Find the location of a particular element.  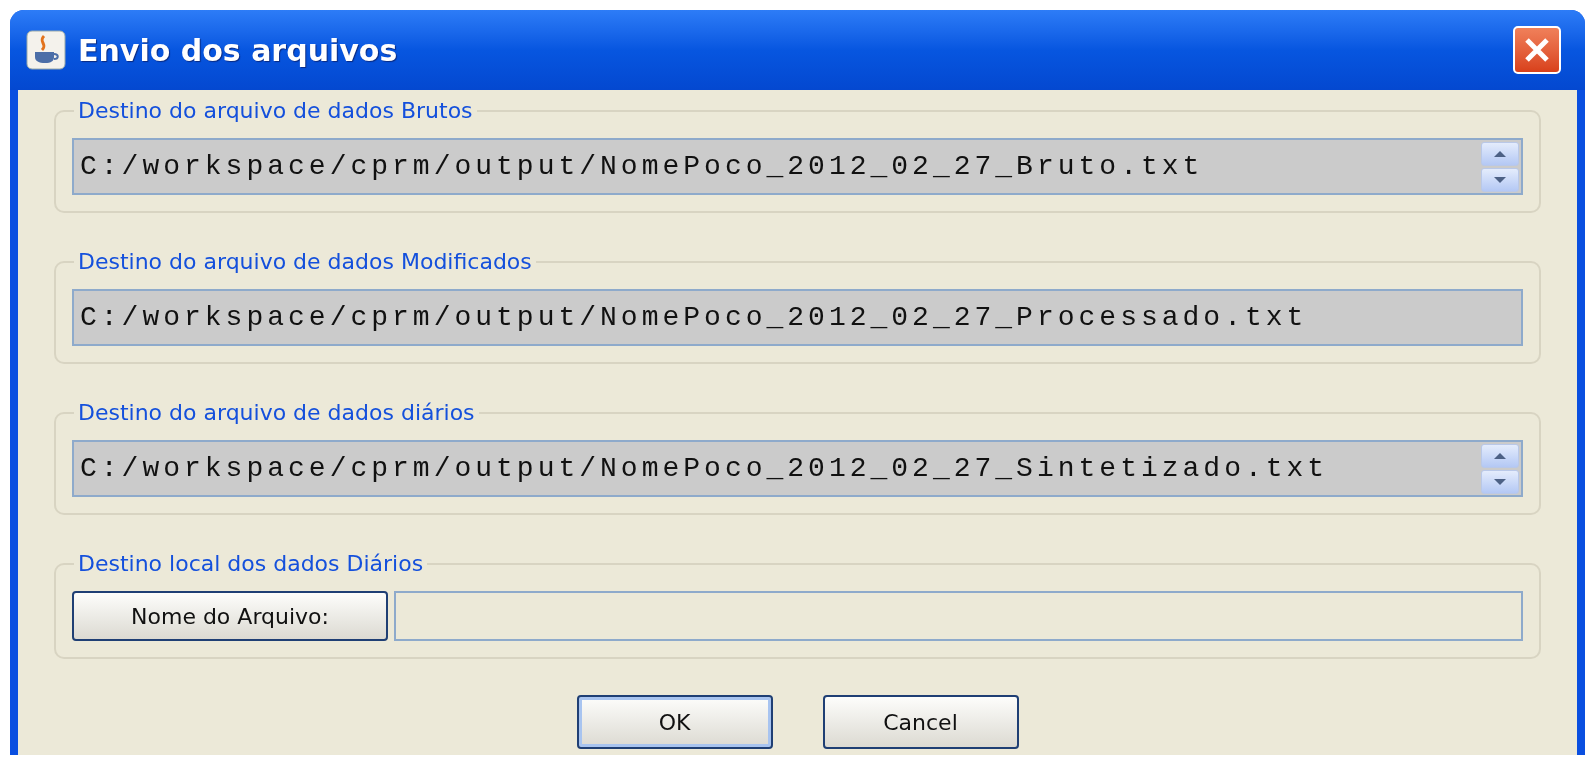

close-icon is located at coordinates (1537, 50).